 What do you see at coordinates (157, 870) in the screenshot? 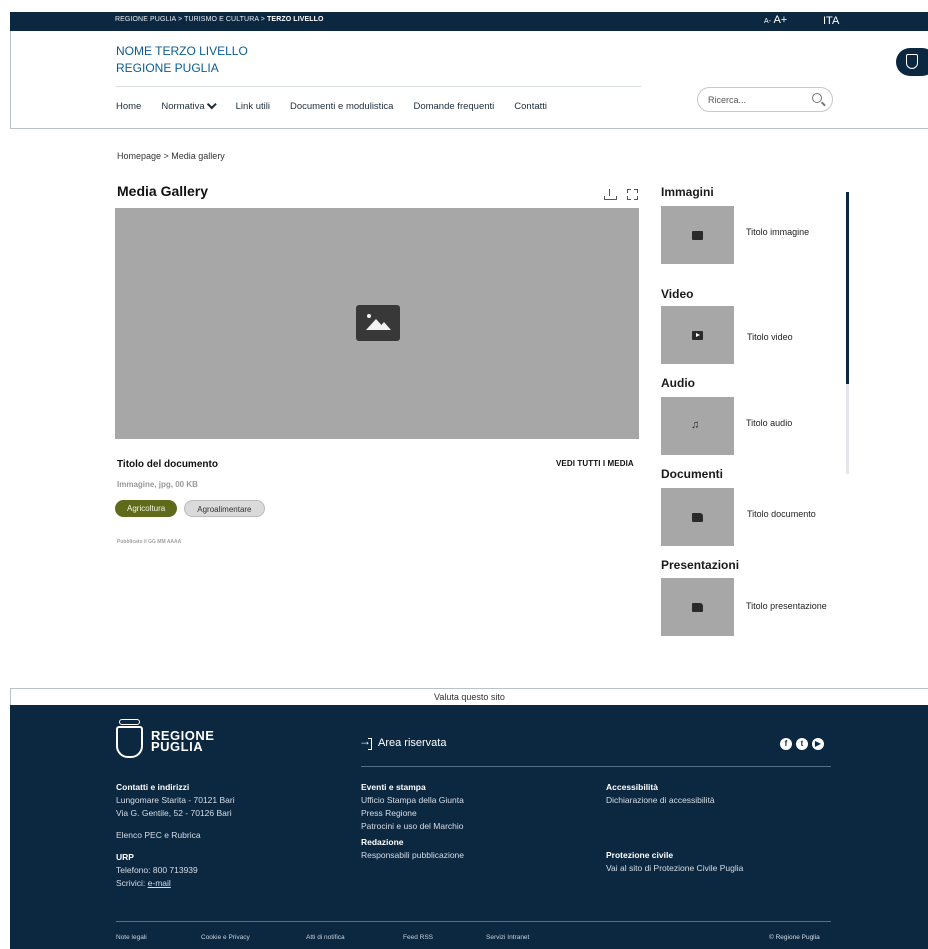
I see `urp-phone: Telefono: 800 713939` at bounding box center [157, 870].